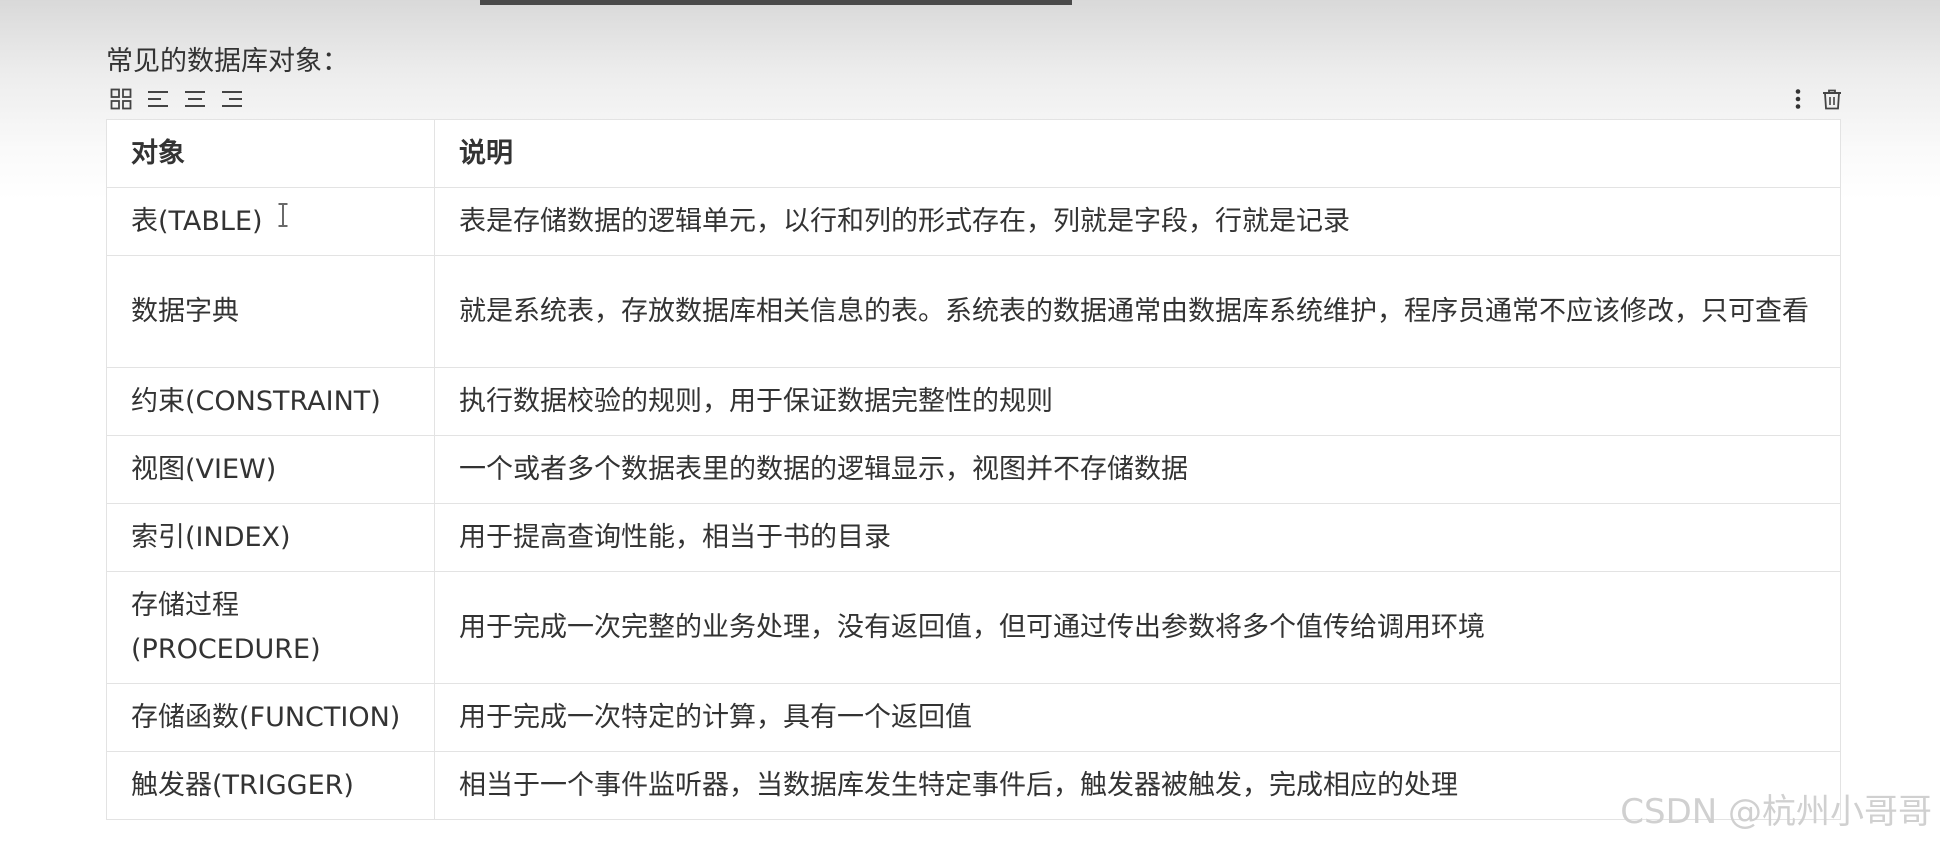  What do you see at coordinates (270, 221) in the screenshot?
I see `object-cell: 表(TABLE)` at bounding box center [270, 221].